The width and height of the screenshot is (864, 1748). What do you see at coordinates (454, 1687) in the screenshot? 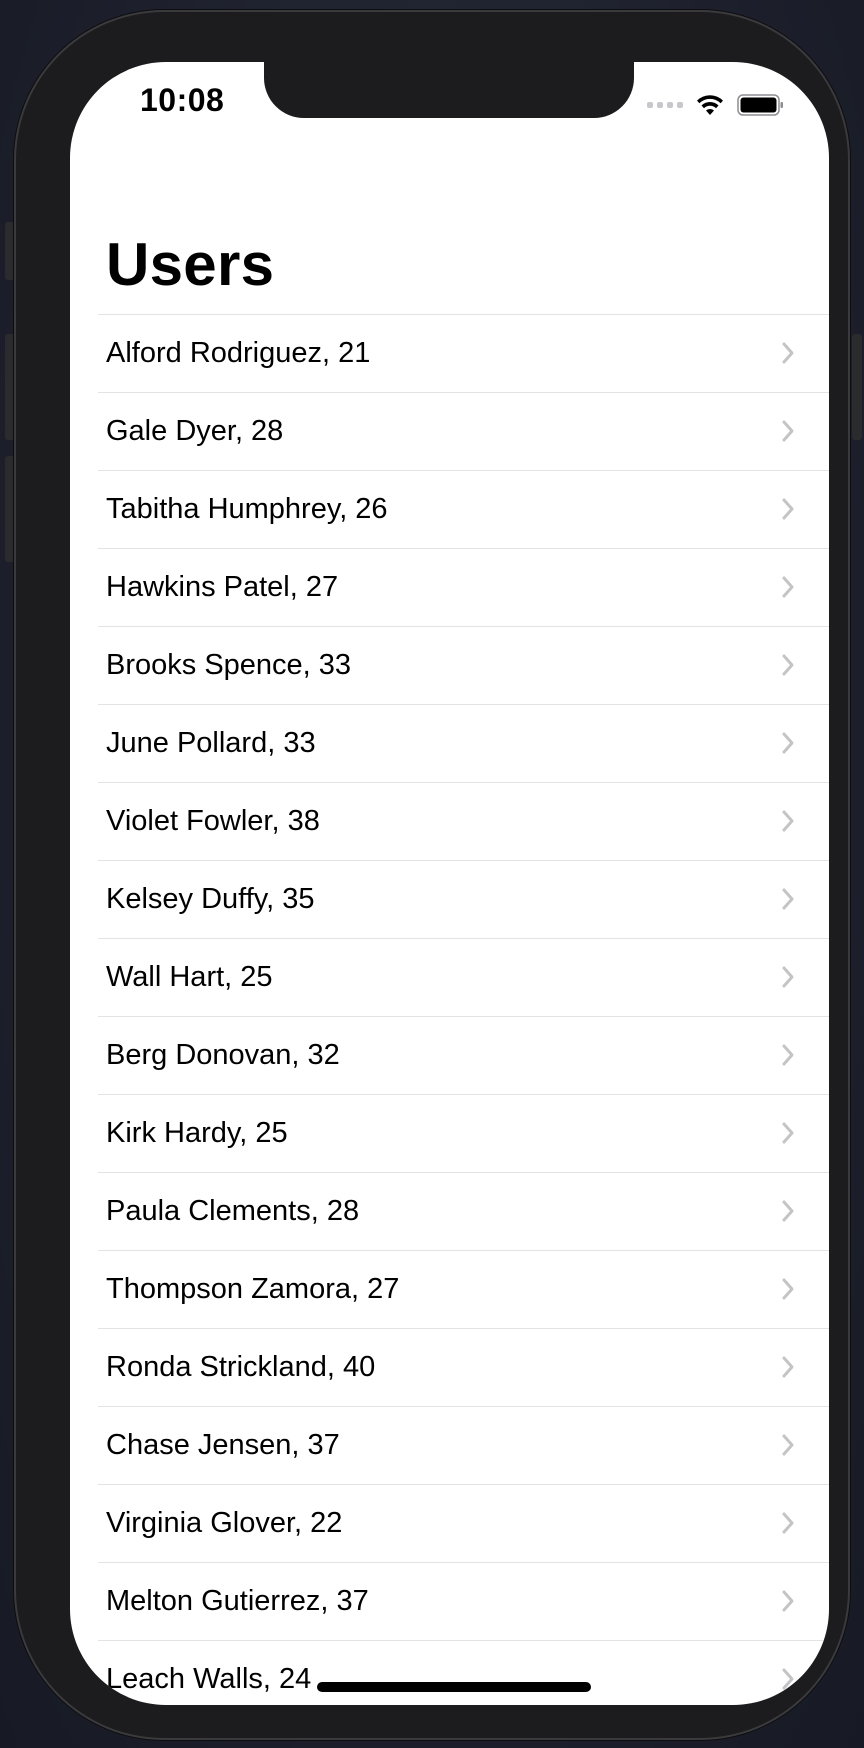
I see `home-indicator` at bounding box center [454, 1687].